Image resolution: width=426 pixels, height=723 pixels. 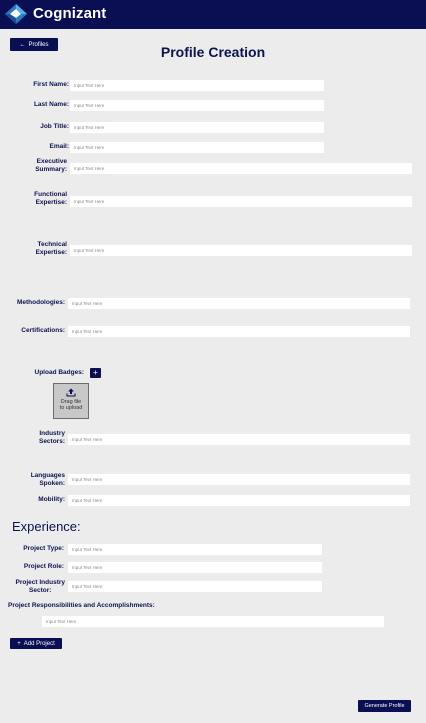 What do you see at coordinates (197, 85) in the screenshot?
I see `first-name-input` at bounding box center [197, 85].